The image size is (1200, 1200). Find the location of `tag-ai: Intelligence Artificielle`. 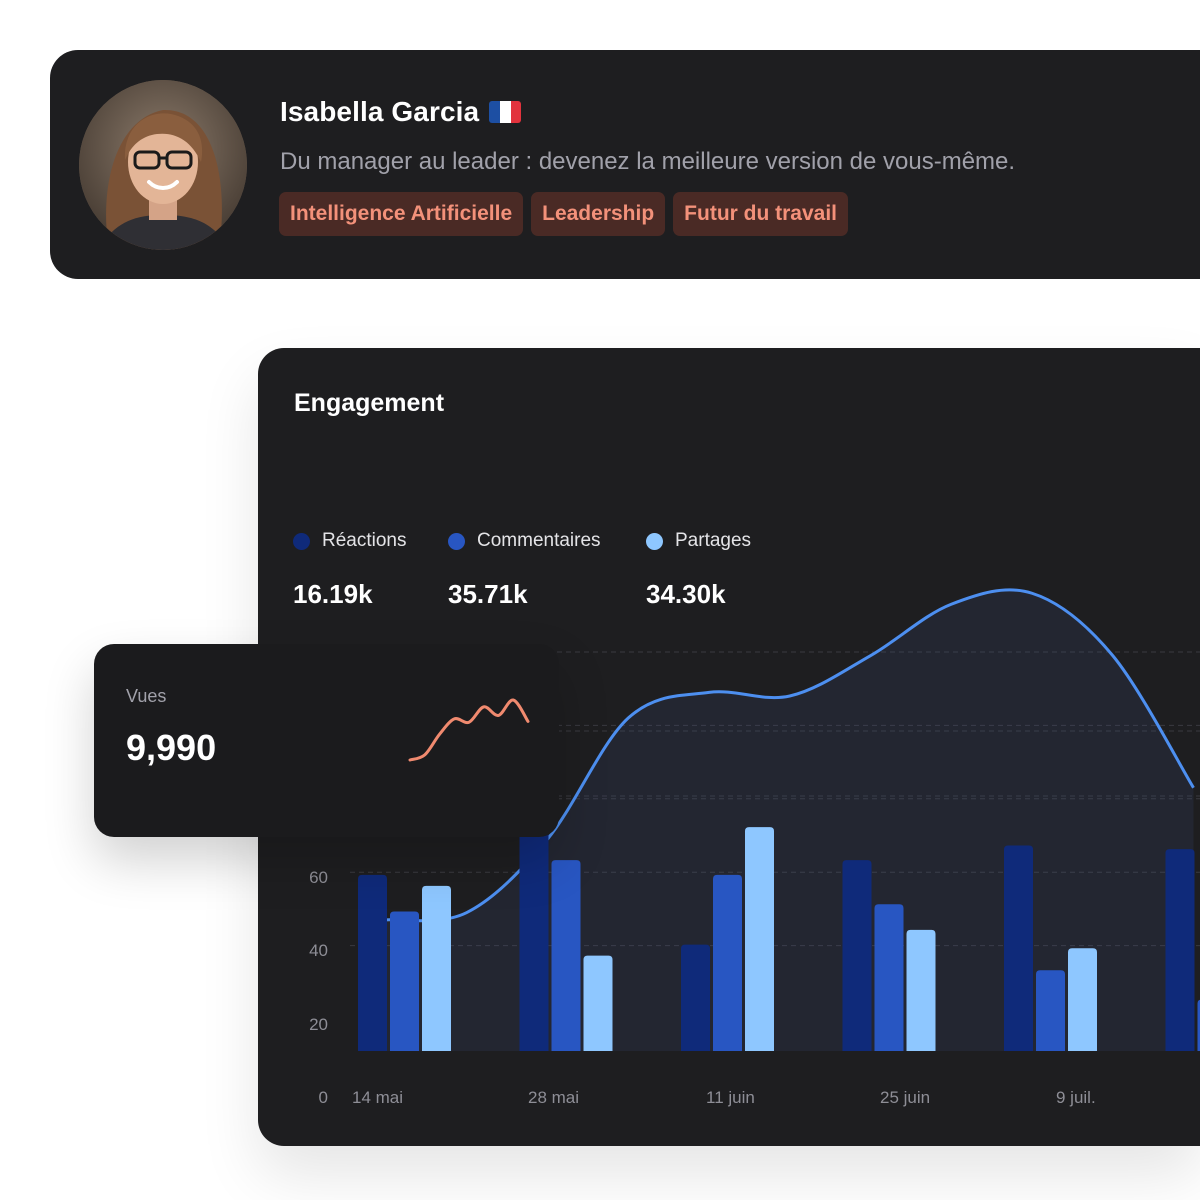

tag-ai: Intelligence Artificielle is located at coordinates (401, 214).